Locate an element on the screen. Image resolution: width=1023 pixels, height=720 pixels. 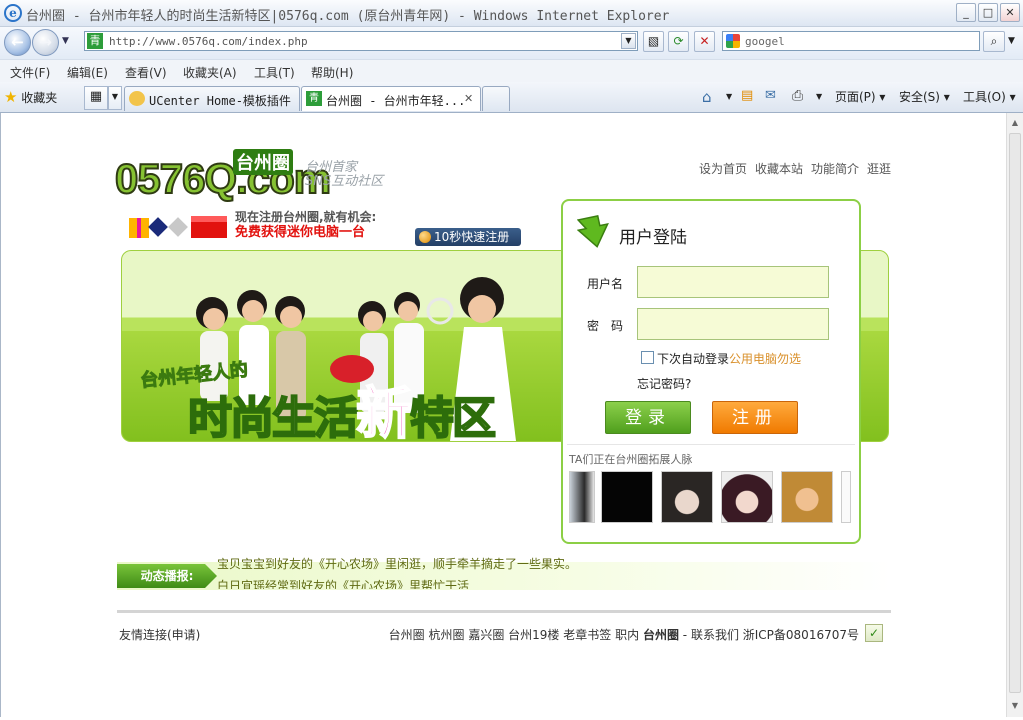
back-button: ← is located at coordinates (17, 42).